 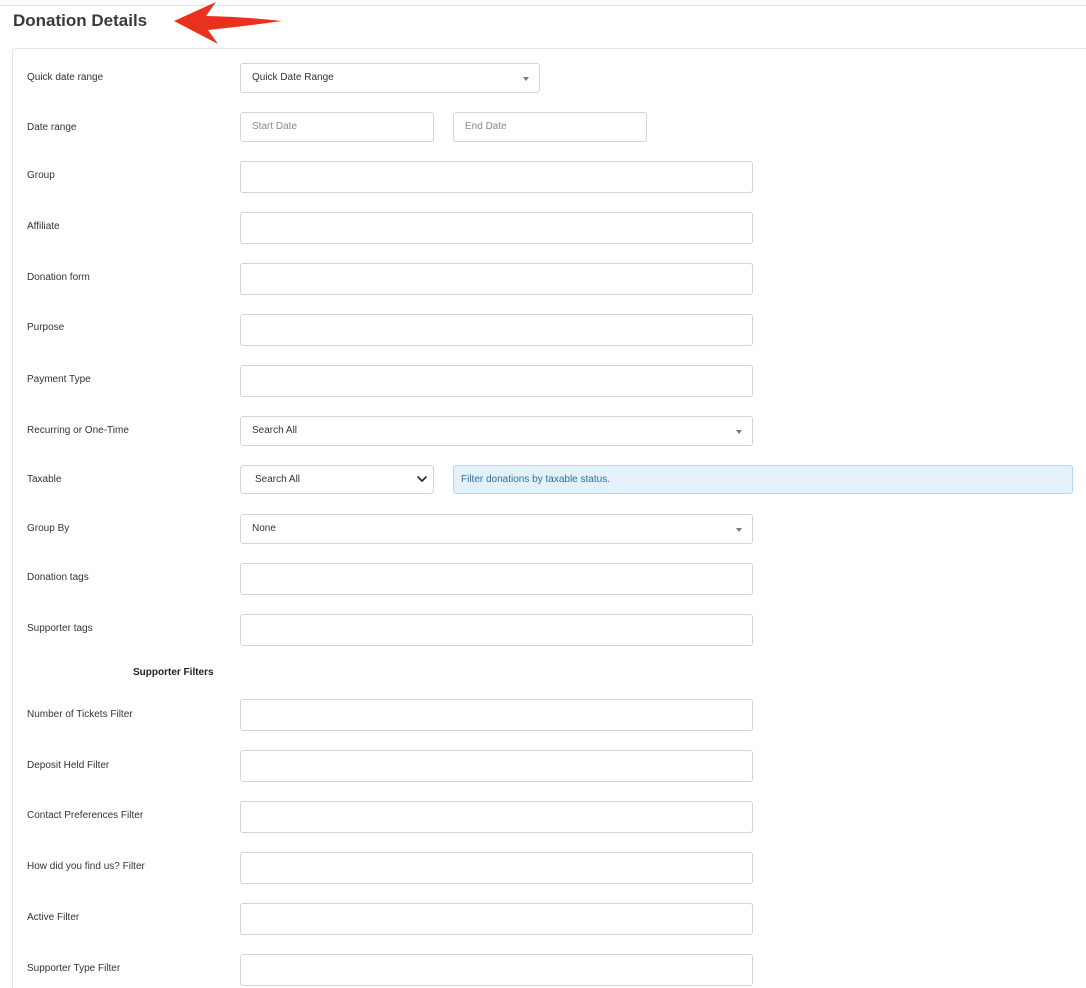 I want to click on deposit-held-filter-input, so click(x=496, y=766).